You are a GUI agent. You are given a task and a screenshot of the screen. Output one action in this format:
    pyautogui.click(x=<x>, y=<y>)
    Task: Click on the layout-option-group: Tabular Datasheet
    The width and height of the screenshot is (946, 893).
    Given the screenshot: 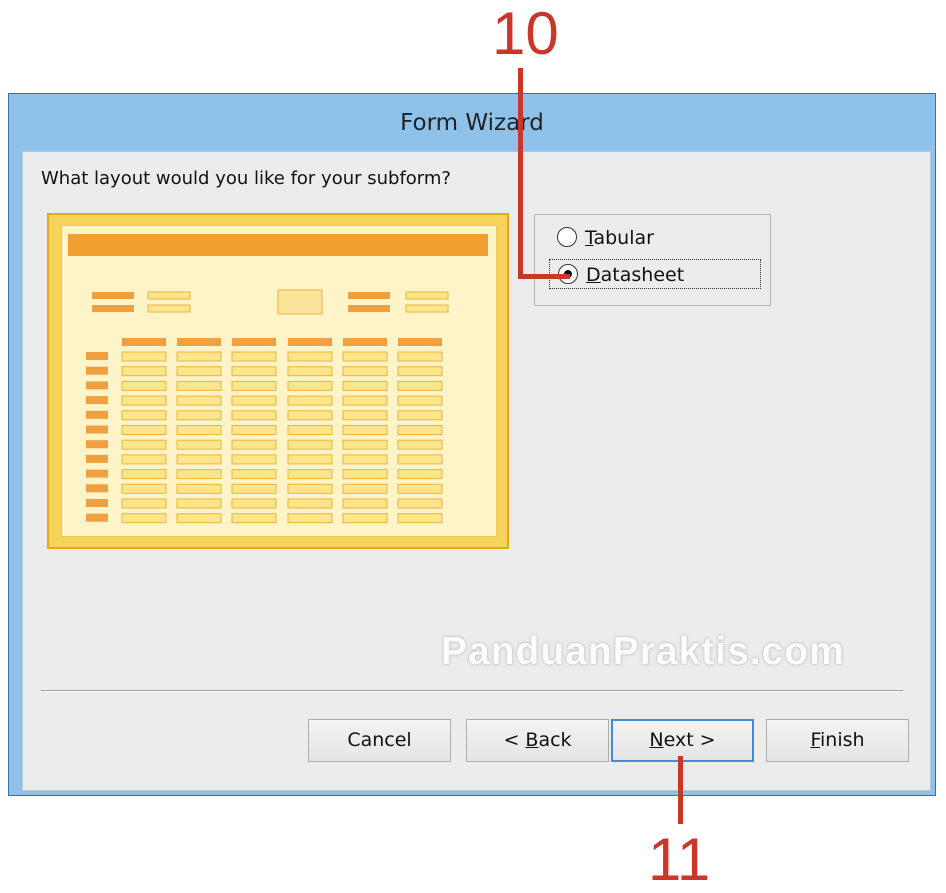 What is the action you would take?
    pyautogui.click(x=652, y=260)
    